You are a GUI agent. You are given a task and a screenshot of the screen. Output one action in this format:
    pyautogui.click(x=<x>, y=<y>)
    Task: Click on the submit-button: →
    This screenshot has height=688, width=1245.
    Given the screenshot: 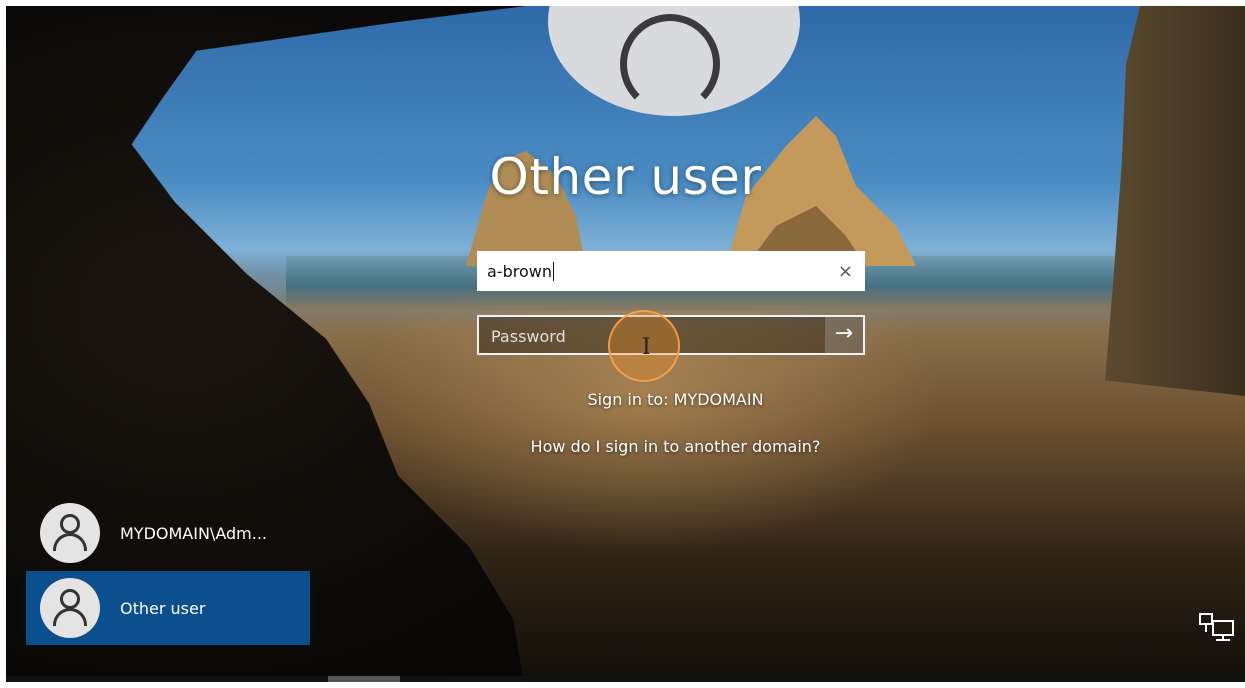 What is the action you would take?
    pyautogui.click(x=844, y=335)
    